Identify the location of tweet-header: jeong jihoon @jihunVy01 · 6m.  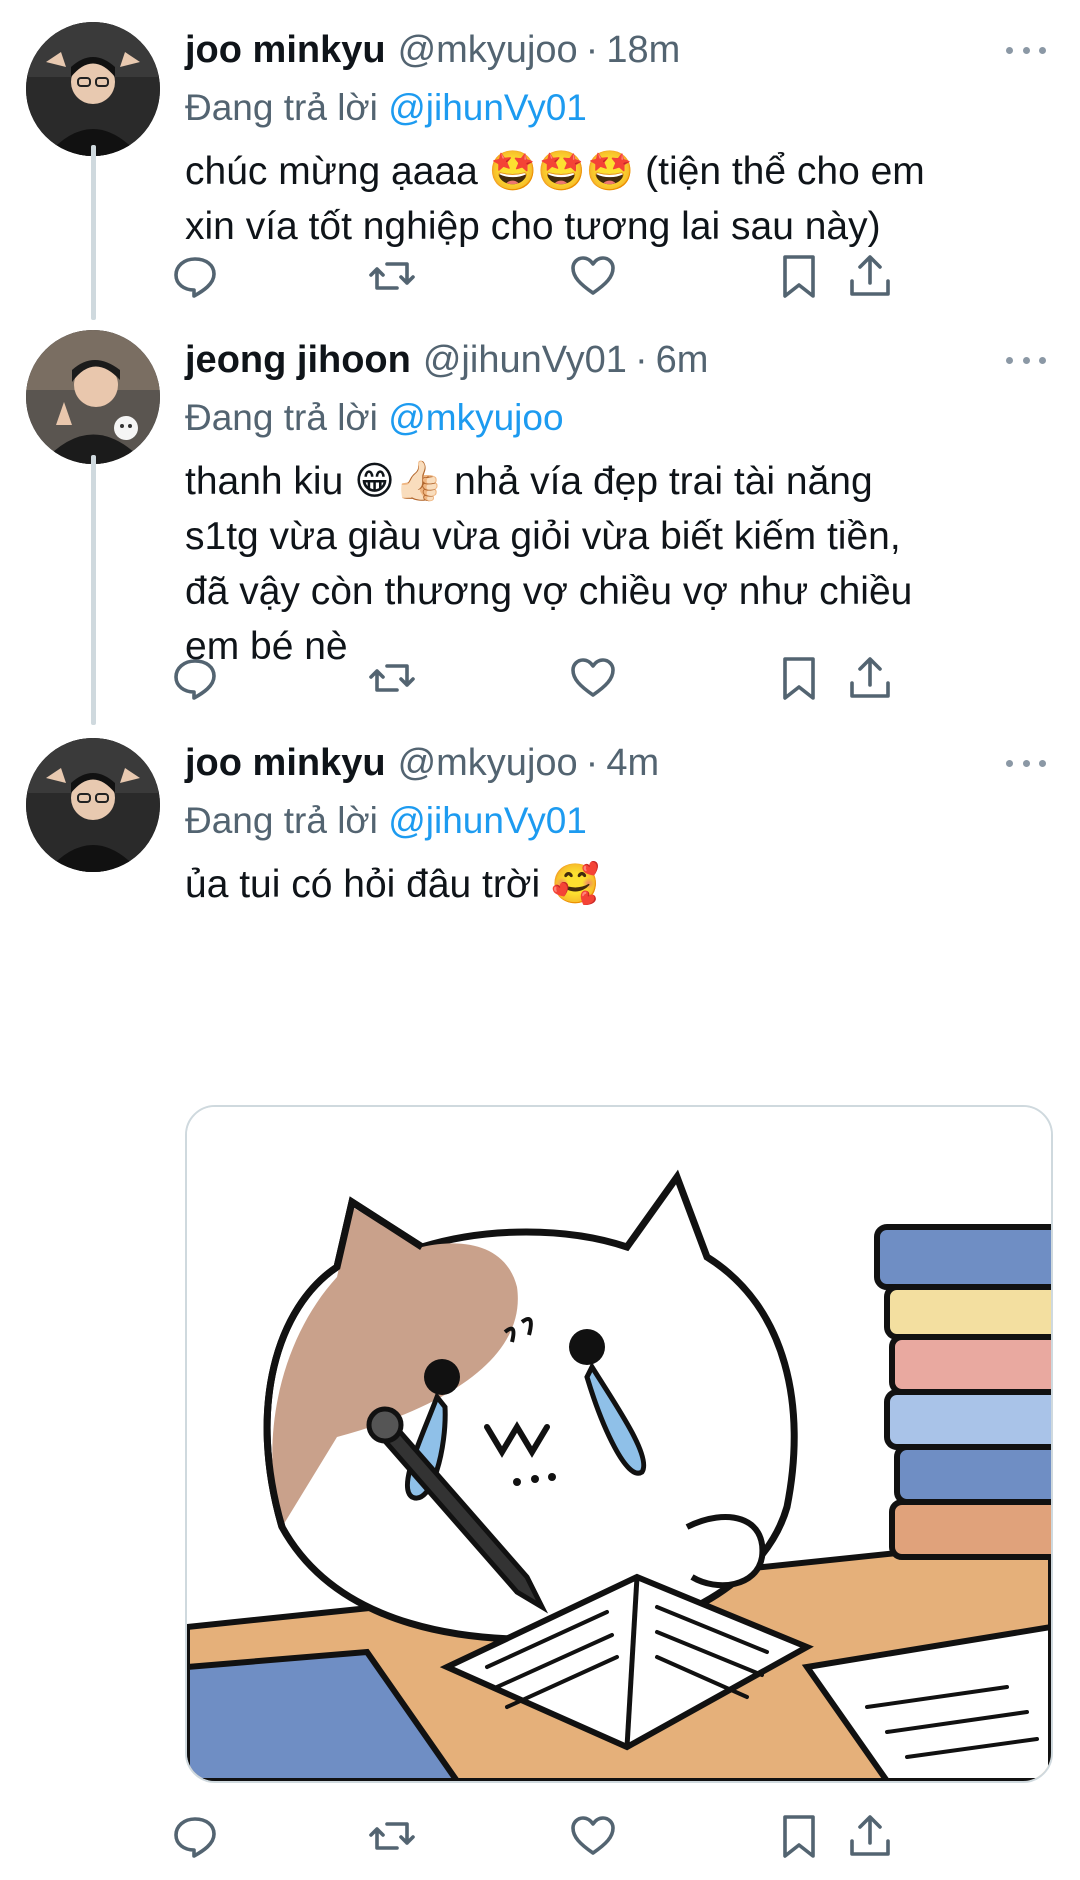
(615, 360).